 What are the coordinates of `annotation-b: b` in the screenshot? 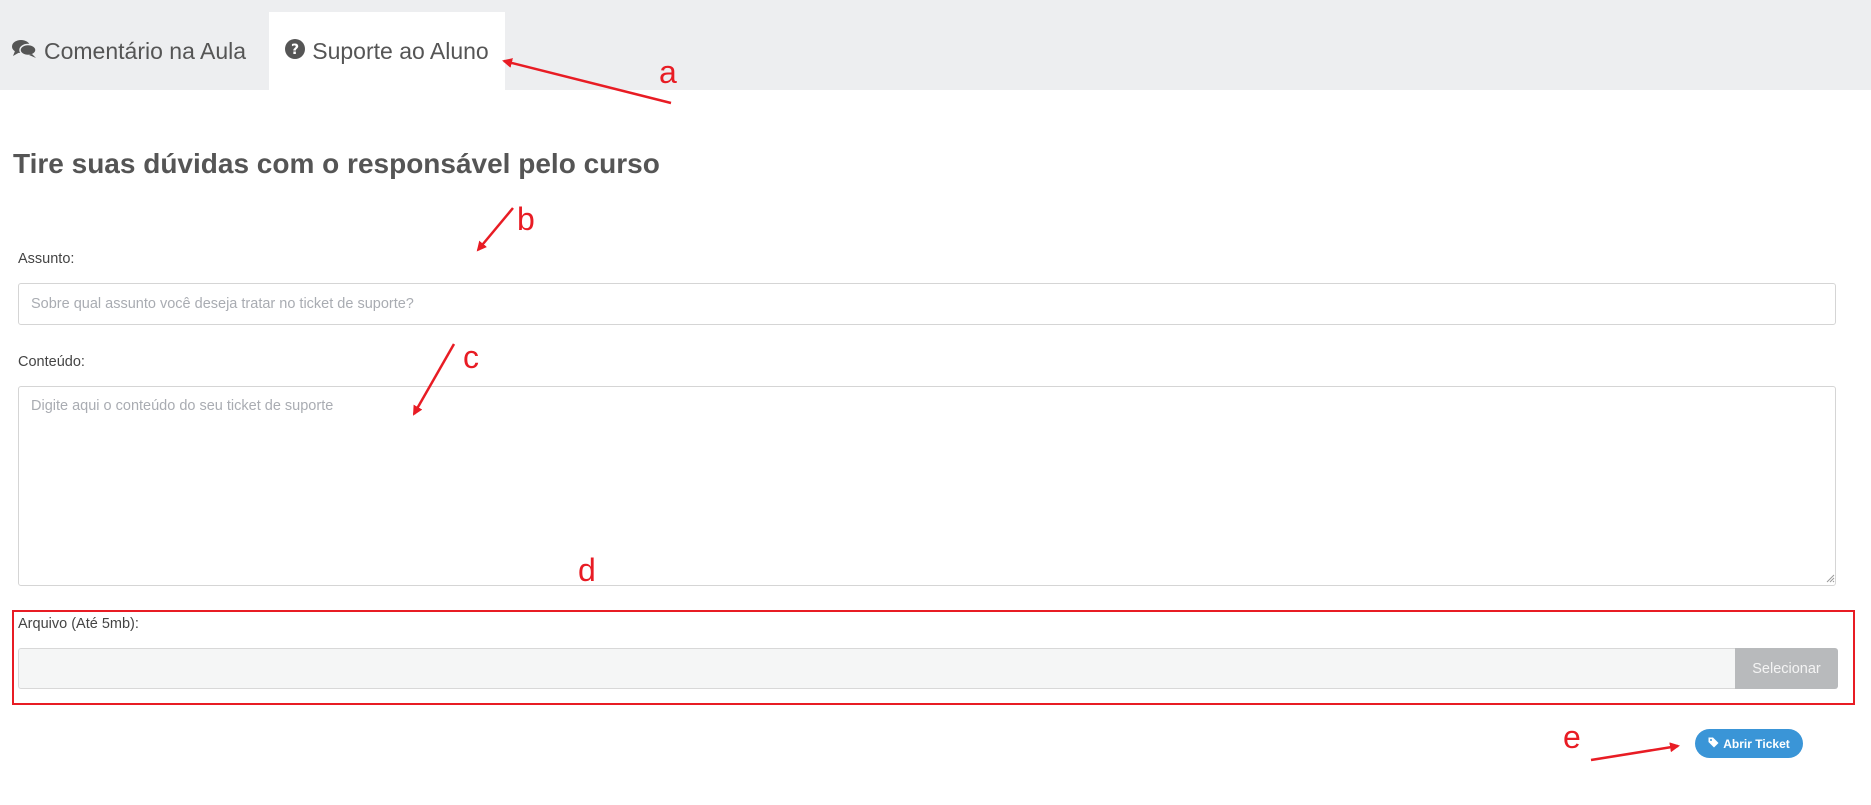 It's located at (526, 219).